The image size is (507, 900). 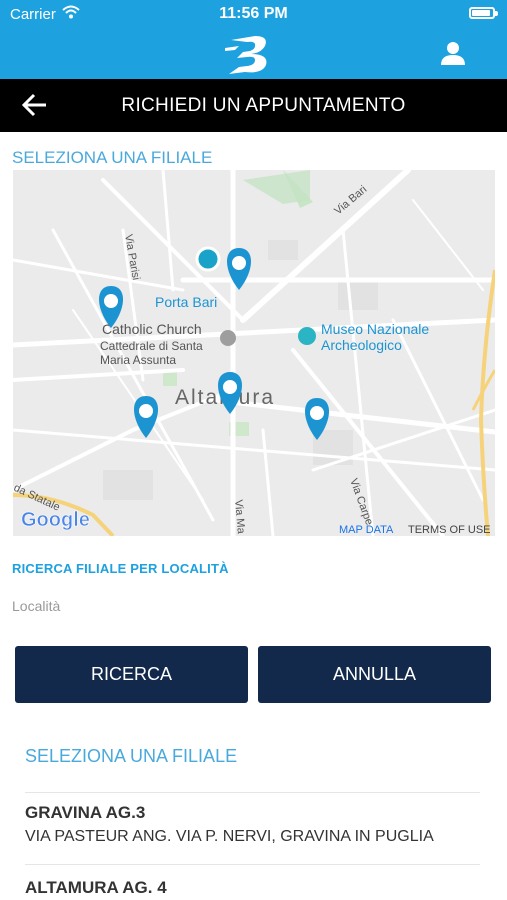 I want to click on church-icon, so click(x=228, y=338).